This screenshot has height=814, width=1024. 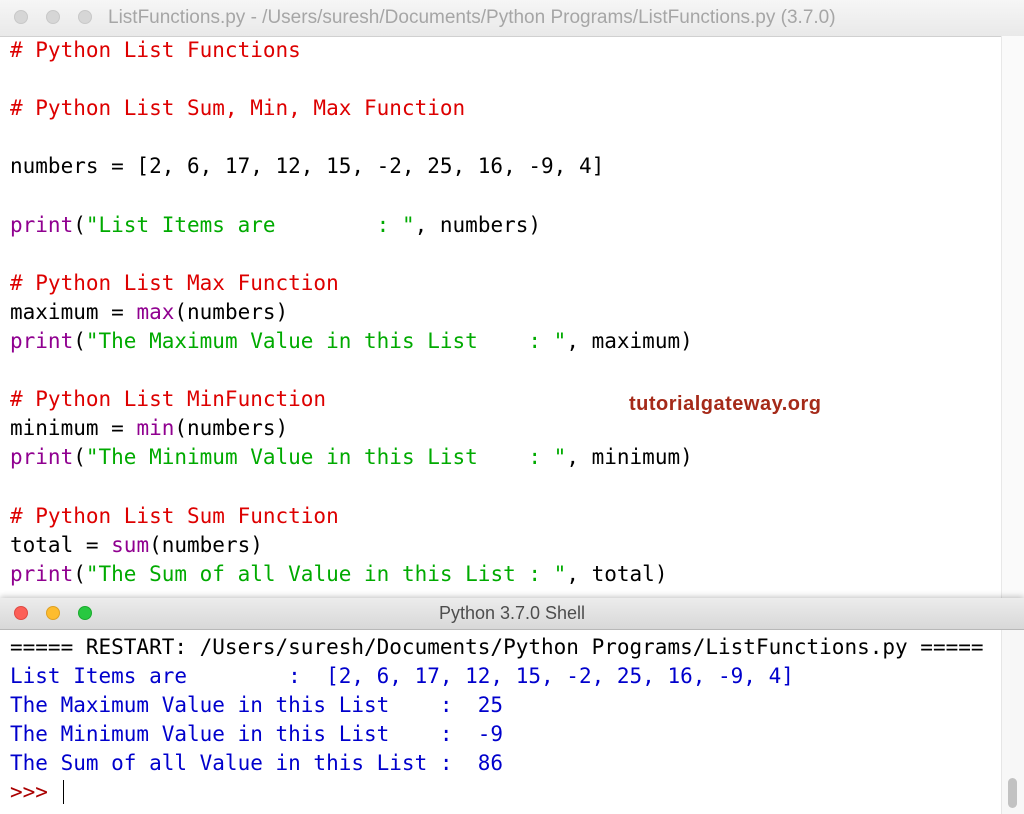 I want to click on code-token-comment: # Python List Functions, so click(x=155, y=50).